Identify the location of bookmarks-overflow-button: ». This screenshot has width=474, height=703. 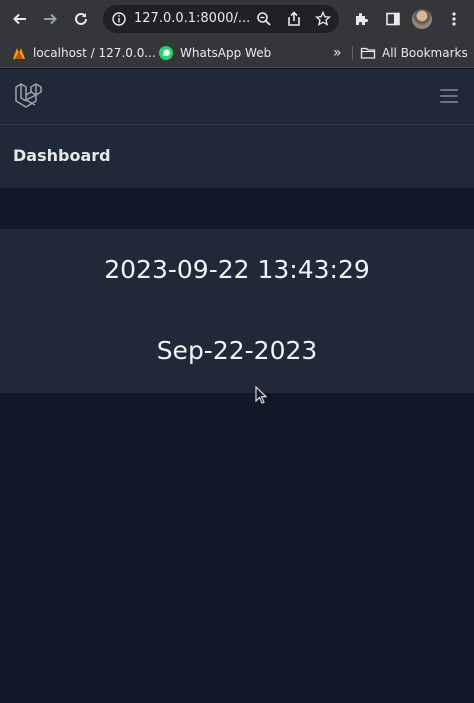
(337, 53).